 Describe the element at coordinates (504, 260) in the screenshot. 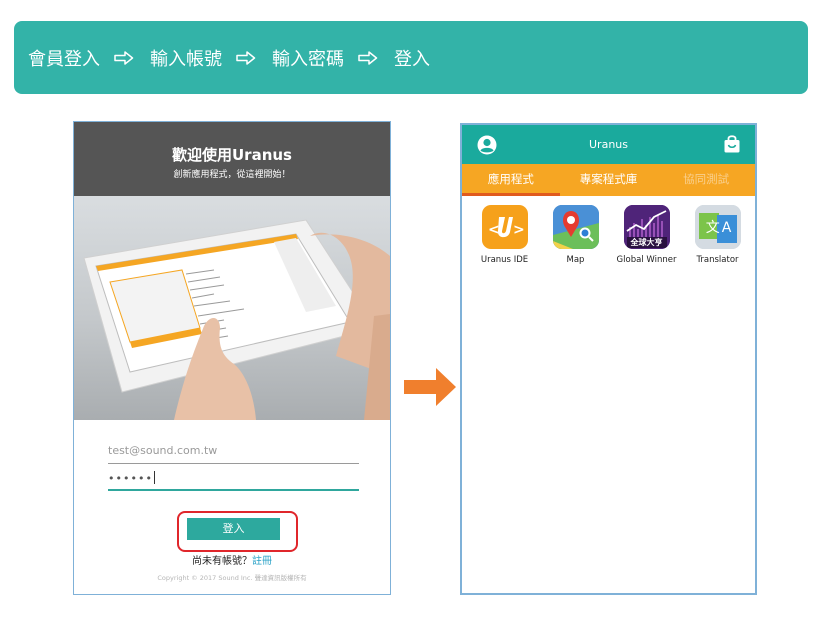

I see `app-label: Uranus IDE` at that location.